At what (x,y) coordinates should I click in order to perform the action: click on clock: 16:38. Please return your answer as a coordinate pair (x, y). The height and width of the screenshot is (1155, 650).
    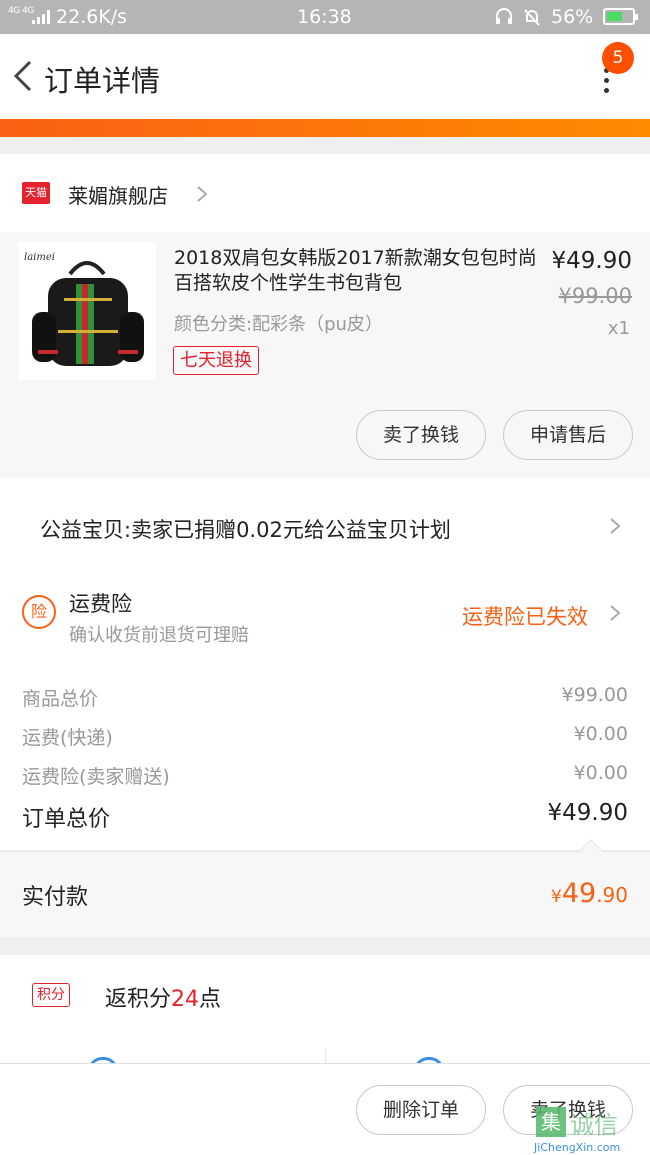
    Looking at the image, I should click on (324, 17).